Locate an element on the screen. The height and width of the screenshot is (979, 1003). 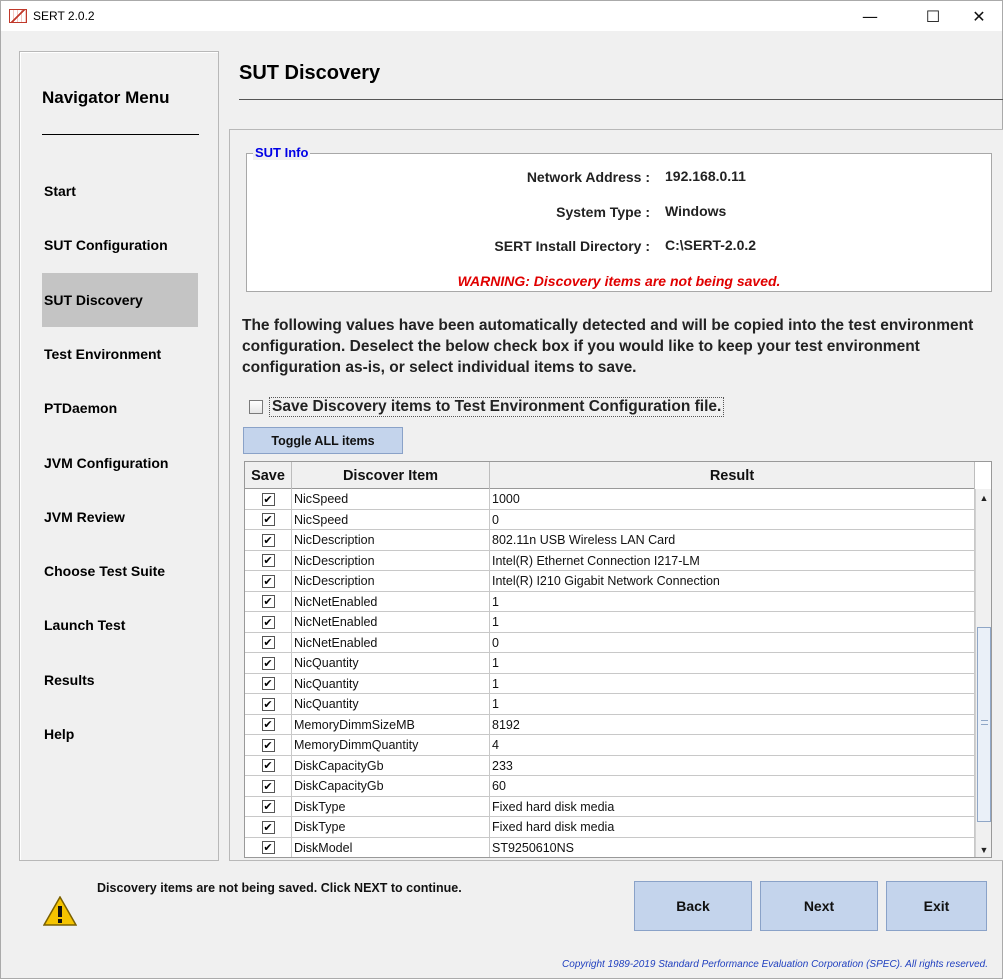
scroll-down-icon: ▼ is located at coordinates (983, 849).